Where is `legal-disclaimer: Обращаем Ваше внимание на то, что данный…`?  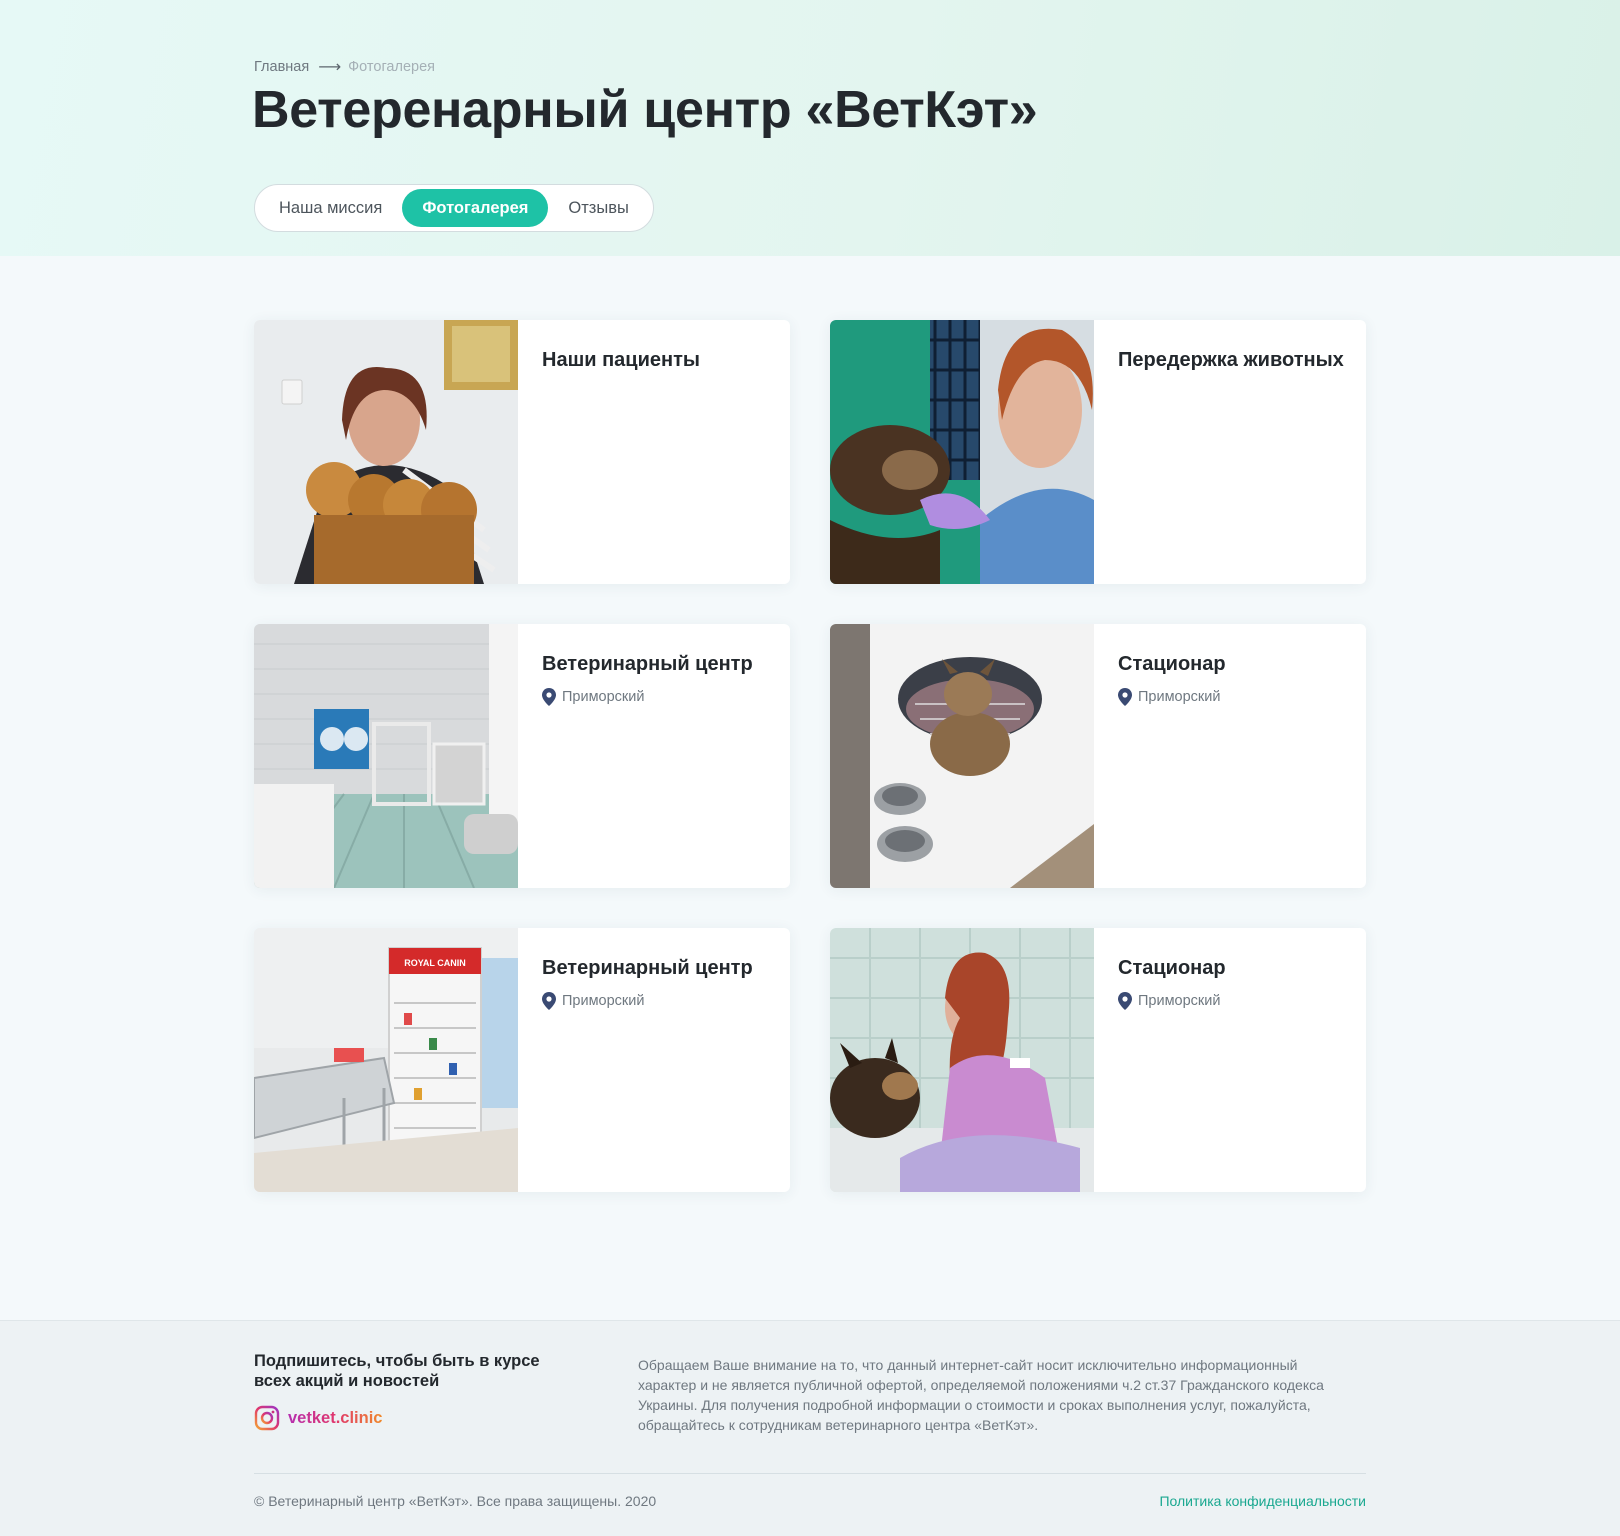 legal-disclaimer: Обращаем Ваше внимание на то, что данный… is located at coordinates (981, 1395).